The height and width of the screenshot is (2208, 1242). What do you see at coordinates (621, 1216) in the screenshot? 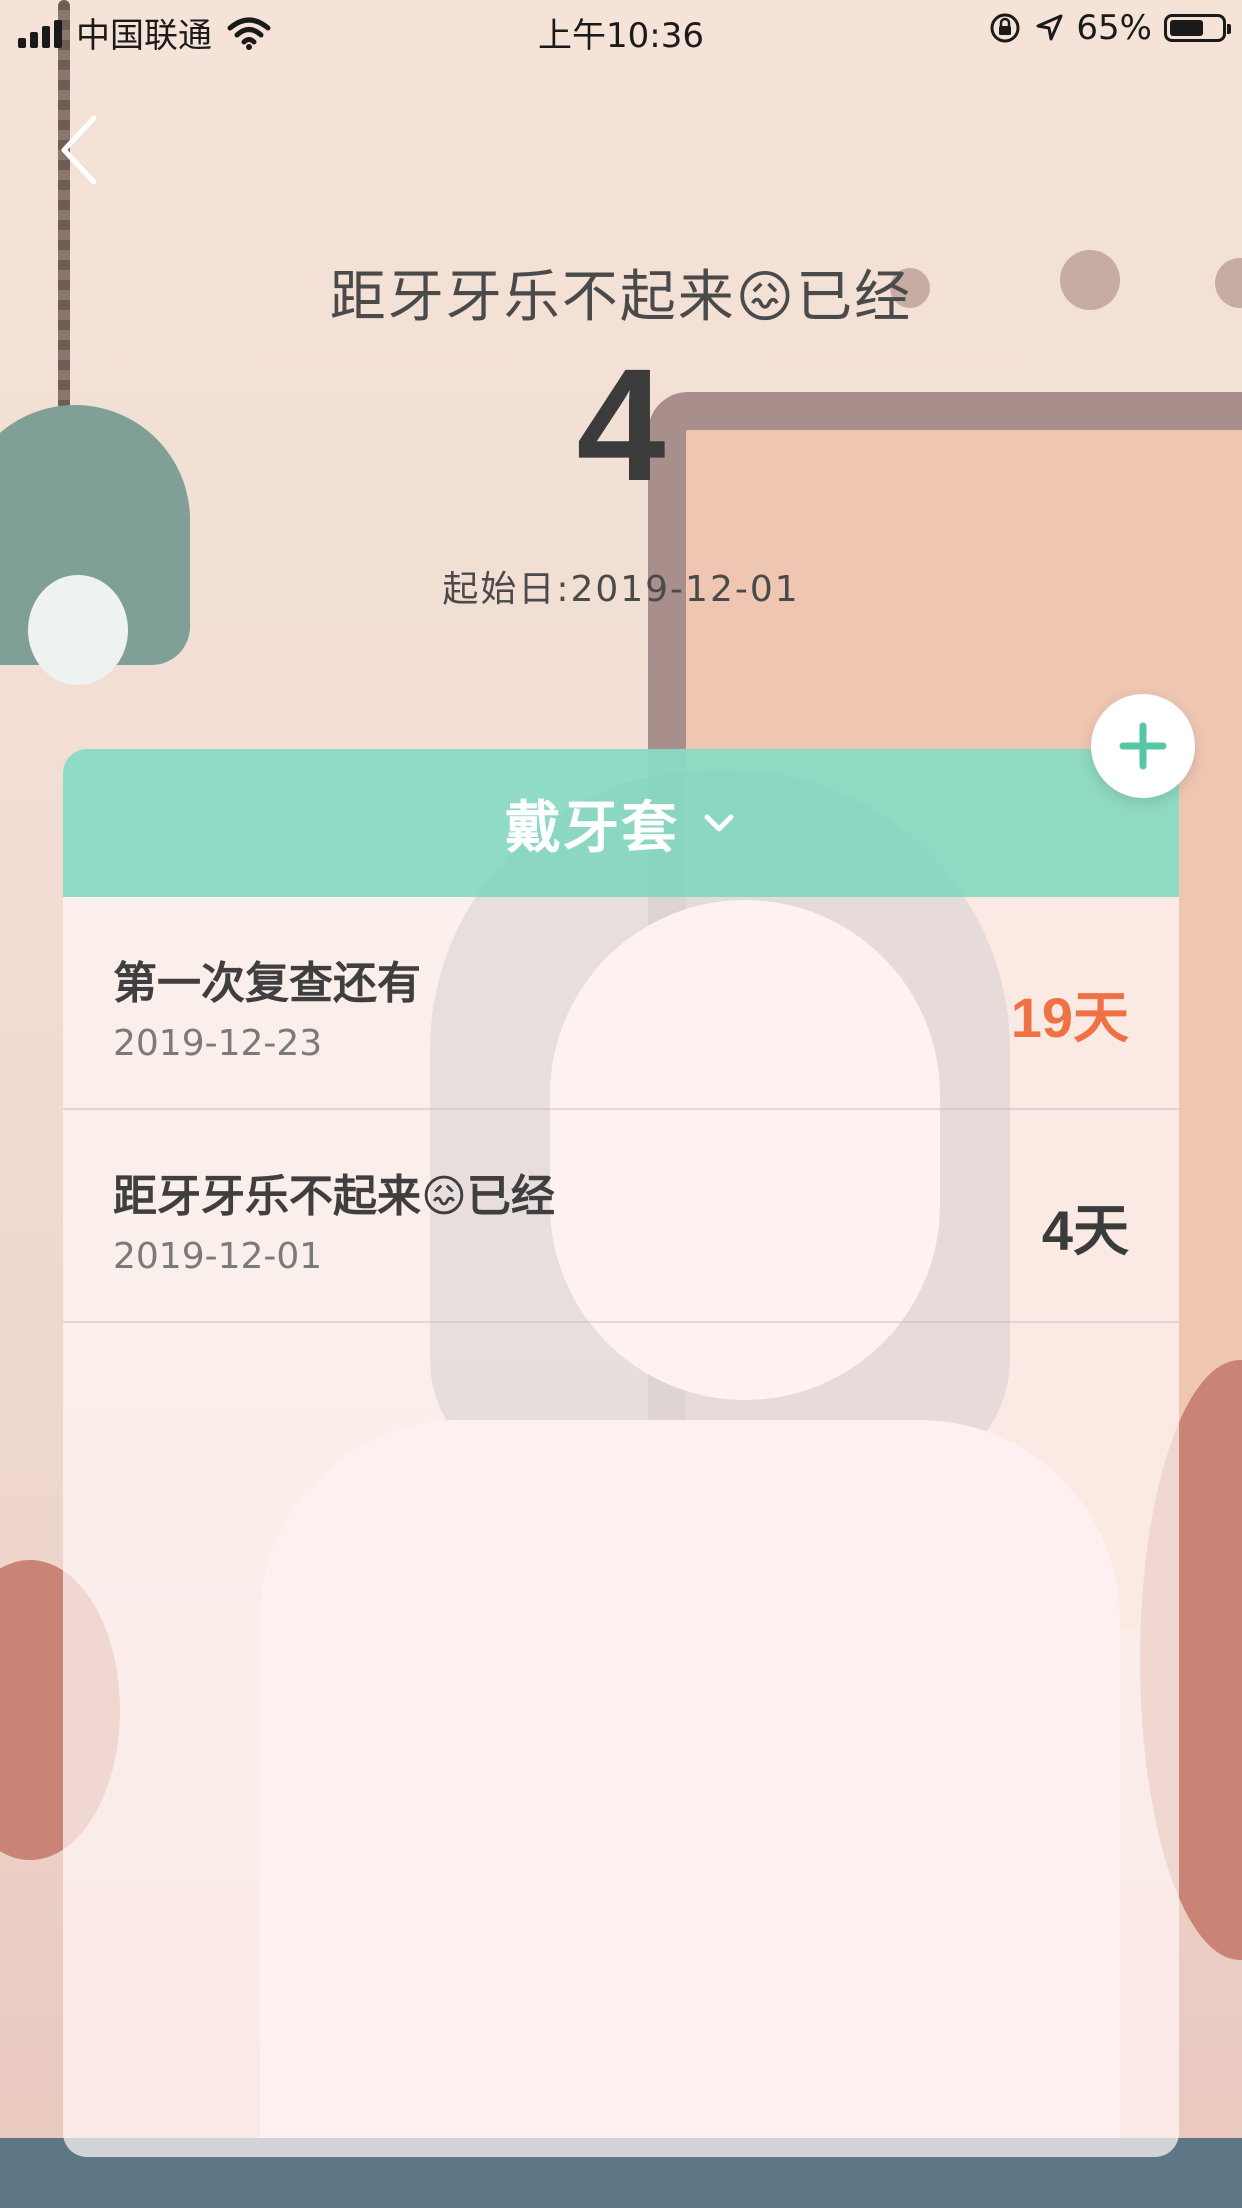
I see `list-item: 距牙牙乐不起来😖已经 2019-12-01 4天` at bounding box center [621, 1216].